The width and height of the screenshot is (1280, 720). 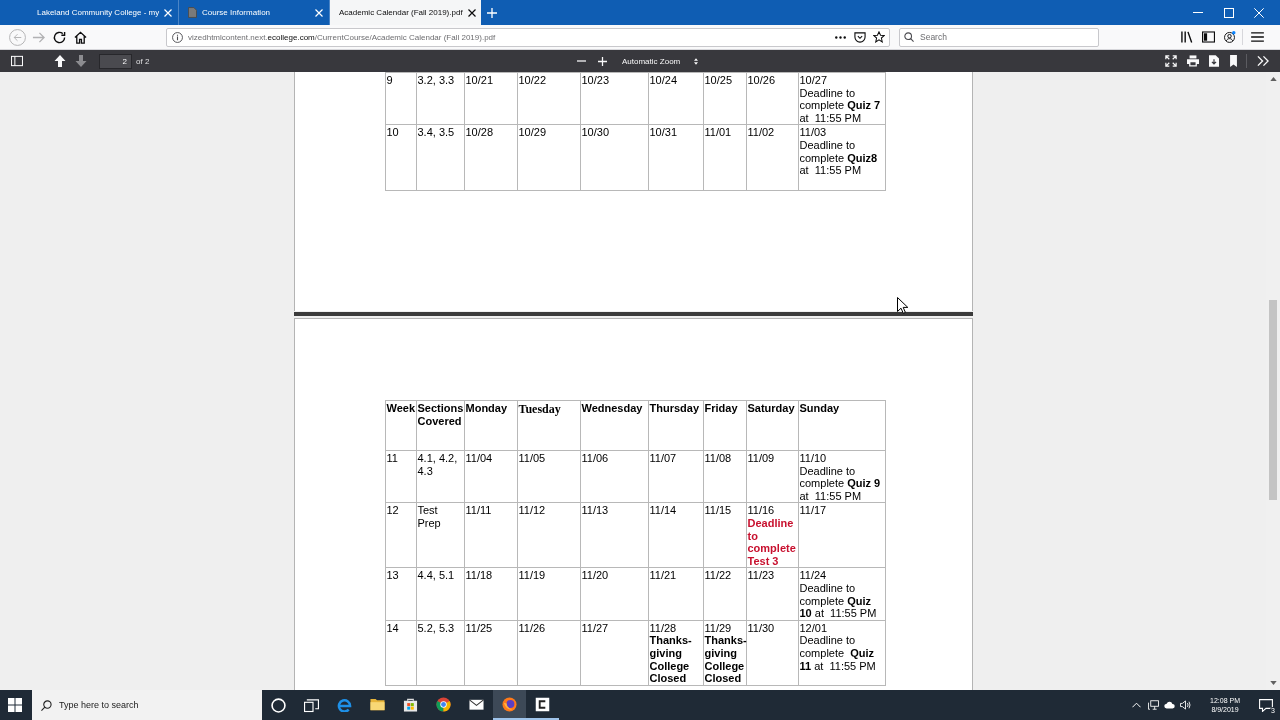 What do you see at coordinates (612, 408) in the screenshot?
I see `column-header: Wednesday` at bounding box center [612, 408].